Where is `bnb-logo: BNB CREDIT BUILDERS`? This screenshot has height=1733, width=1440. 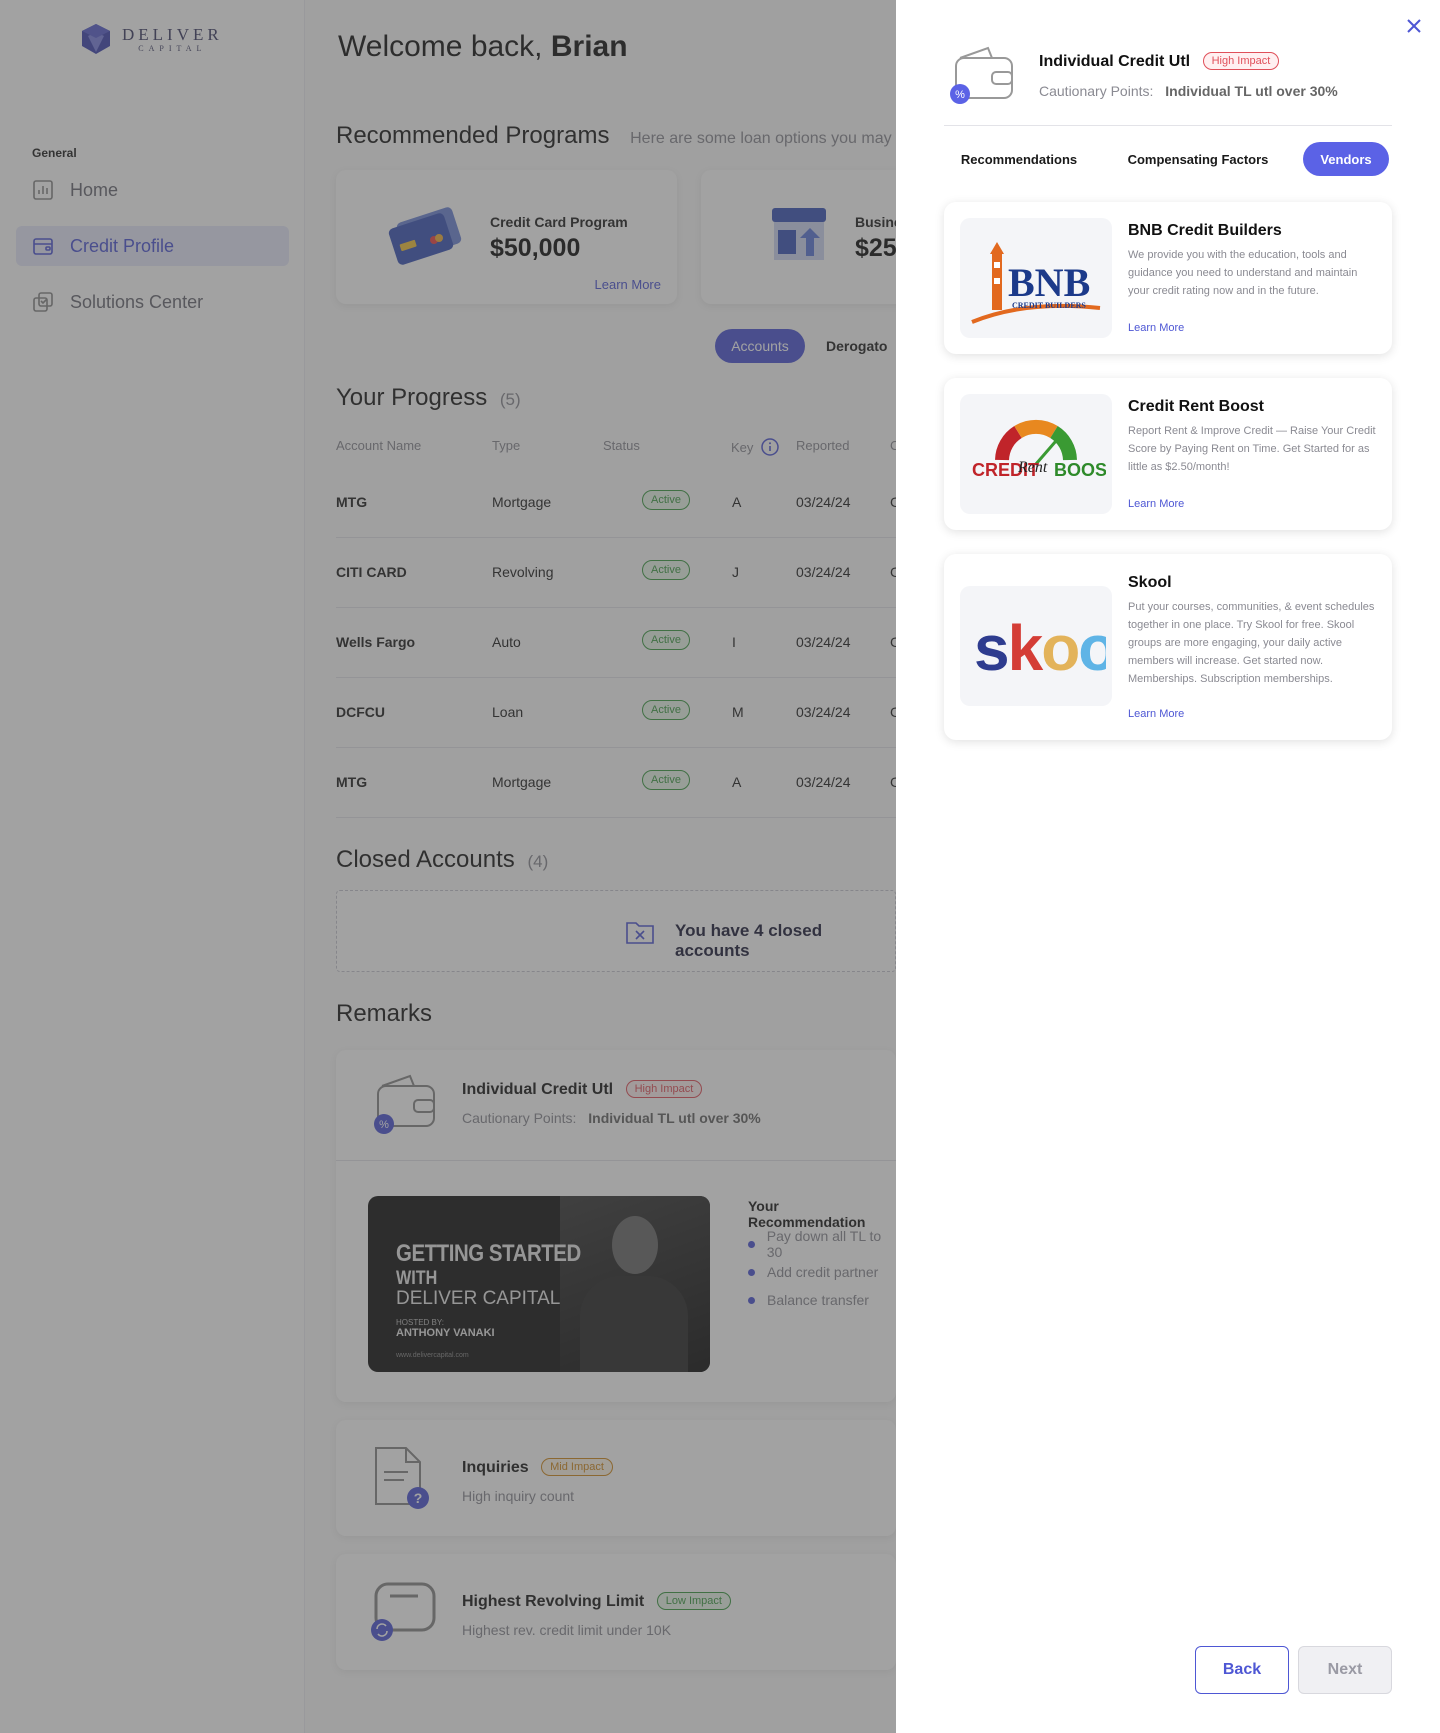 bnb-logo: BNB CREDIT BUILDERS is located at coordinates (1036, 278).